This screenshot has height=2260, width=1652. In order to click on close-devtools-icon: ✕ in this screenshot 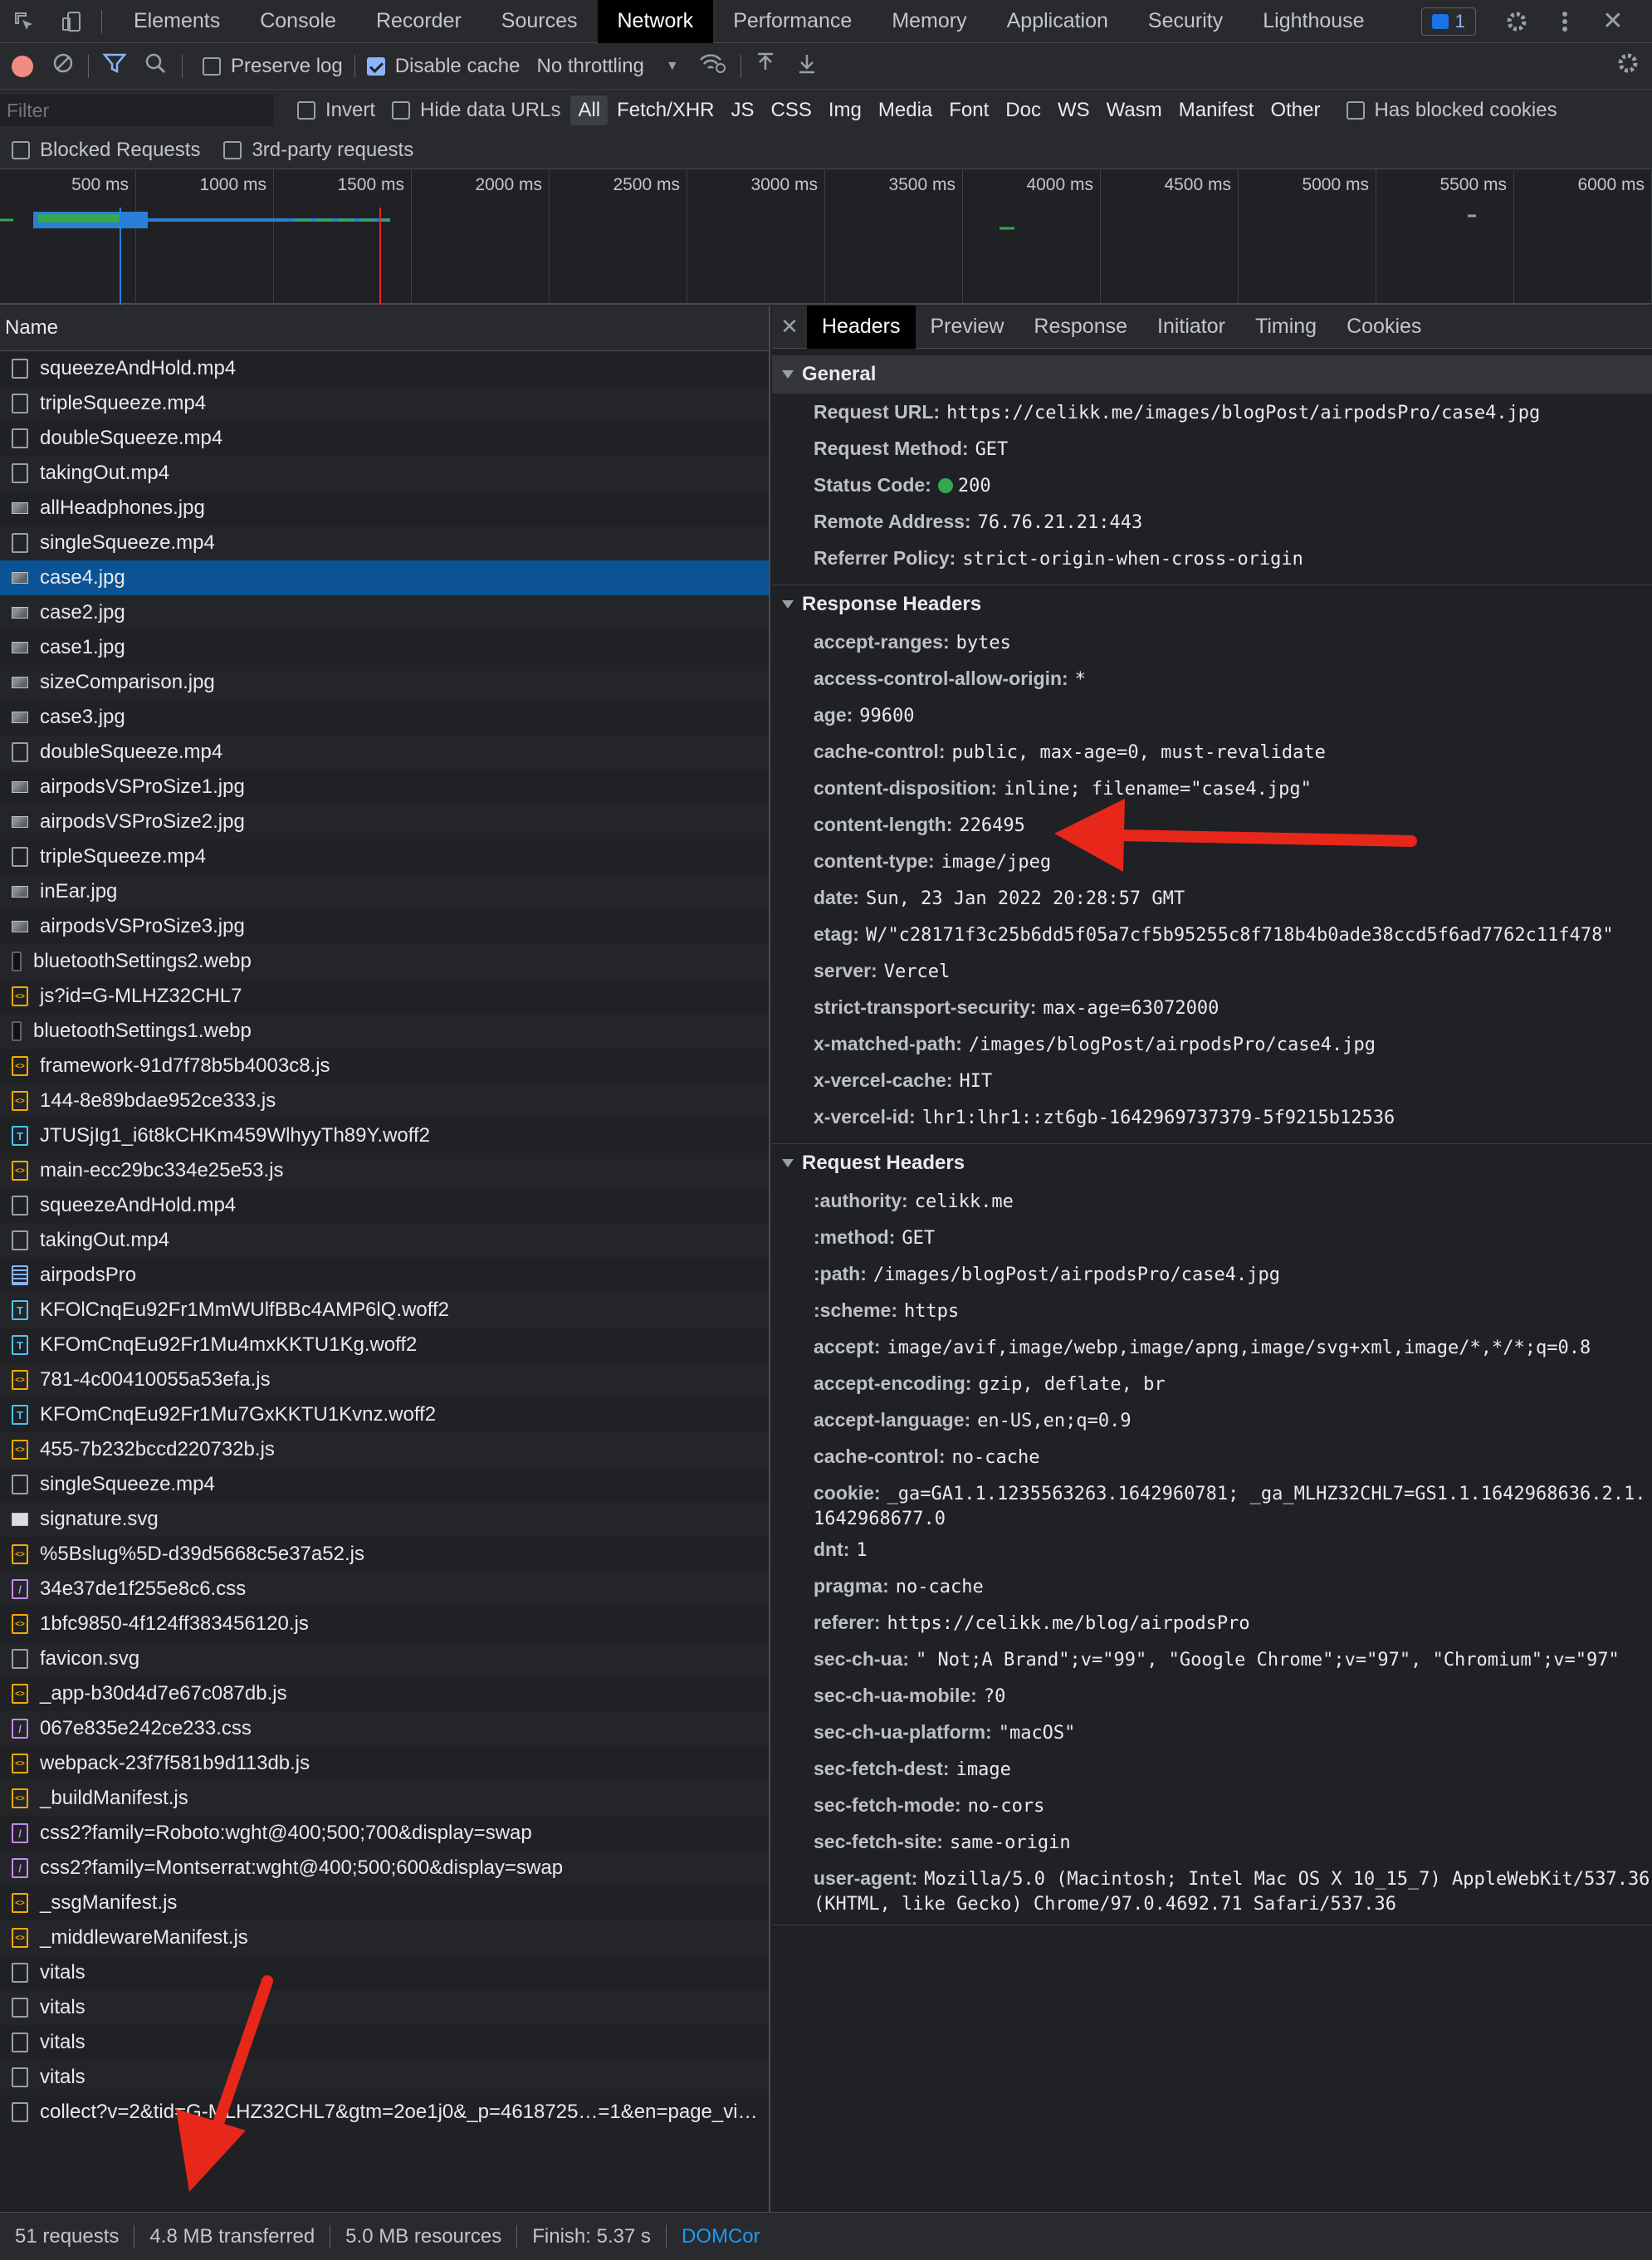, I will do `click(1613, 22)`.